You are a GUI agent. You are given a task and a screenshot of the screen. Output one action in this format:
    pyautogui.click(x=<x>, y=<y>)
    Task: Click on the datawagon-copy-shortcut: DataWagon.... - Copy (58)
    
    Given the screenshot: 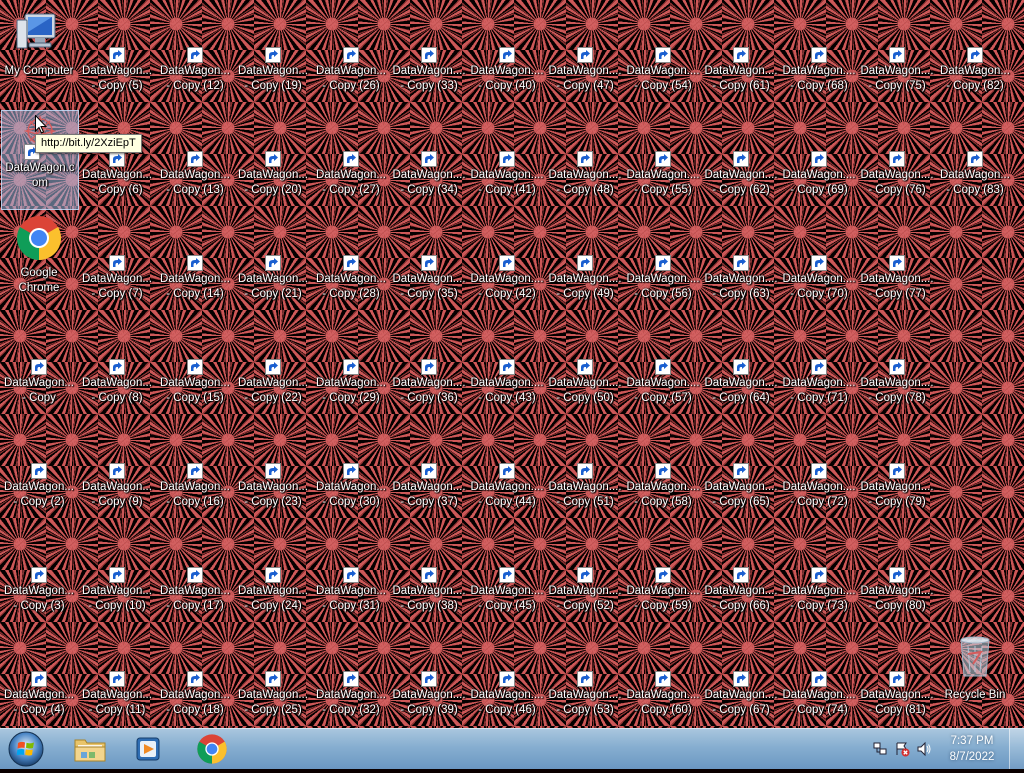 What is the action you would take?
    pyautogui.click(x=663, y=472)
    